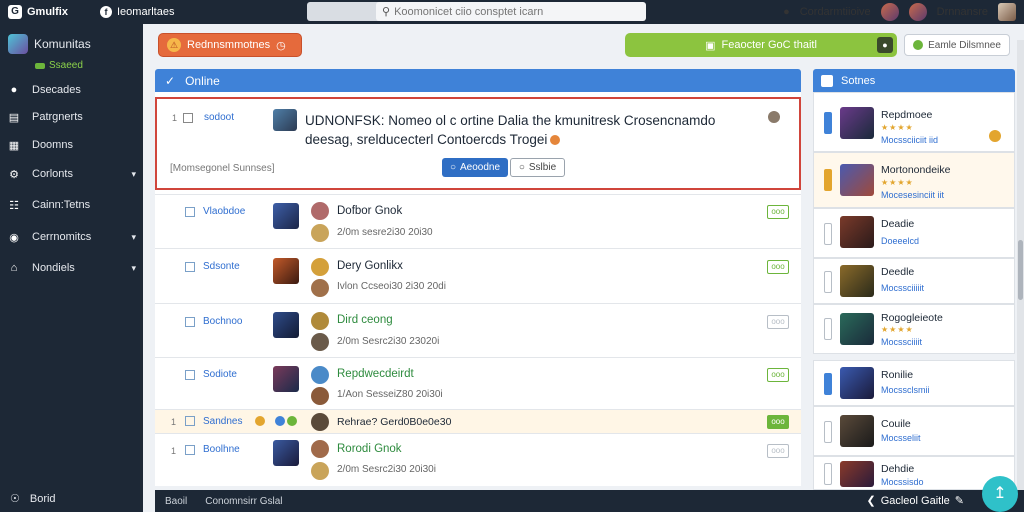  Describe the element at coordinates (915, 501) in the screenshot. I see `bottom-right: ❮ Gacleol Gaitle ✎` at that location.